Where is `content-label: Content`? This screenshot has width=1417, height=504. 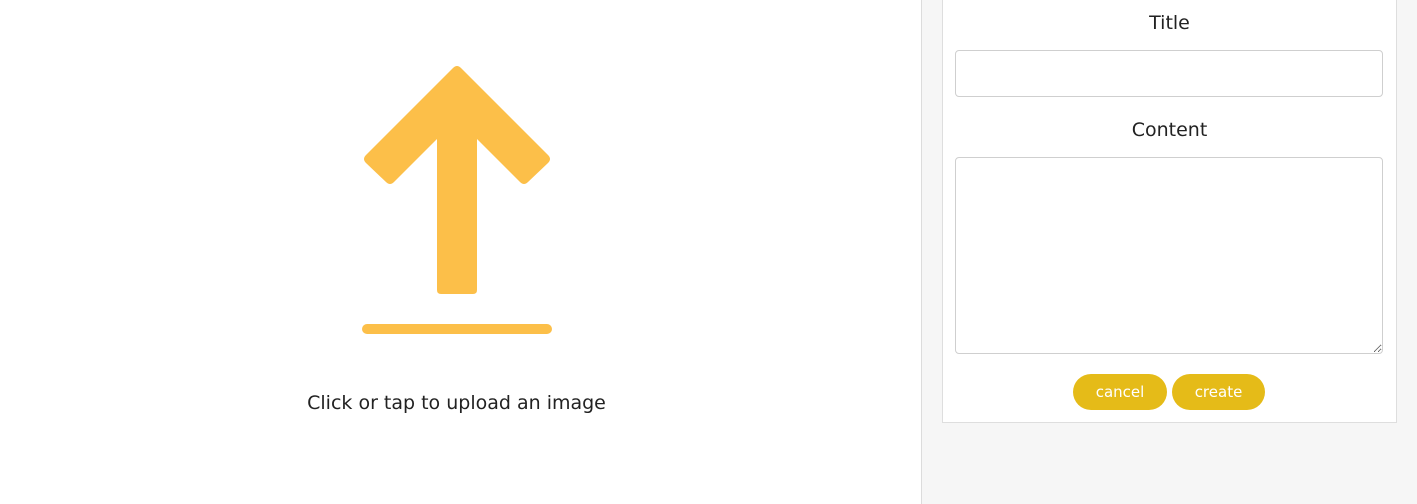 content-label: Content is located at coordinates (1169, 130).